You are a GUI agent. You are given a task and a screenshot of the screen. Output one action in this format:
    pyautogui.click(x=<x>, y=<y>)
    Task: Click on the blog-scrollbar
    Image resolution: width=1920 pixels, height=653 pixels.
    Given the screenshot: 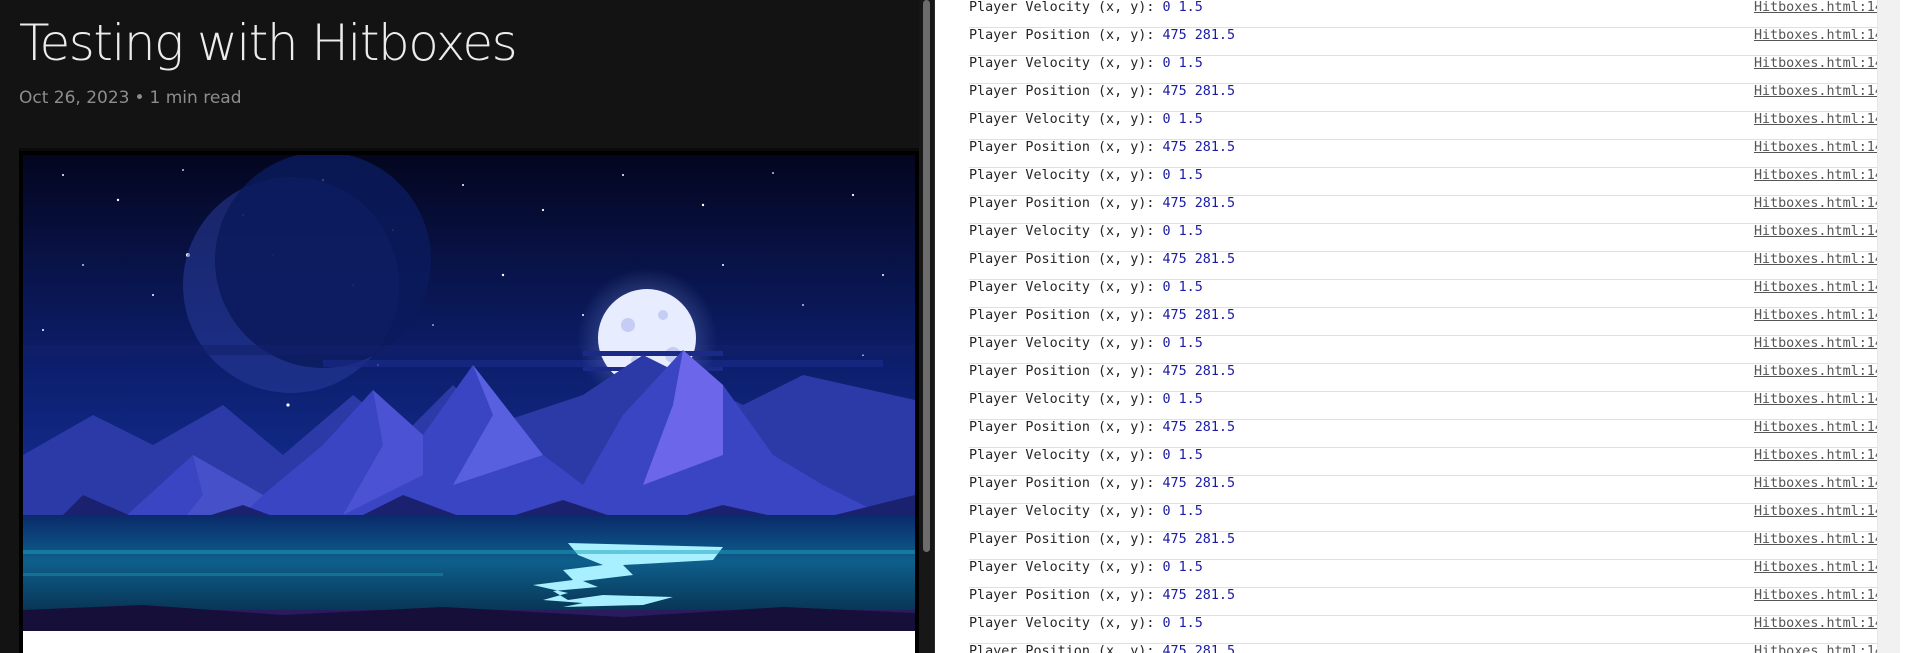 What is the action you would take?
    pyautogui.click(x=926, y=326)
    